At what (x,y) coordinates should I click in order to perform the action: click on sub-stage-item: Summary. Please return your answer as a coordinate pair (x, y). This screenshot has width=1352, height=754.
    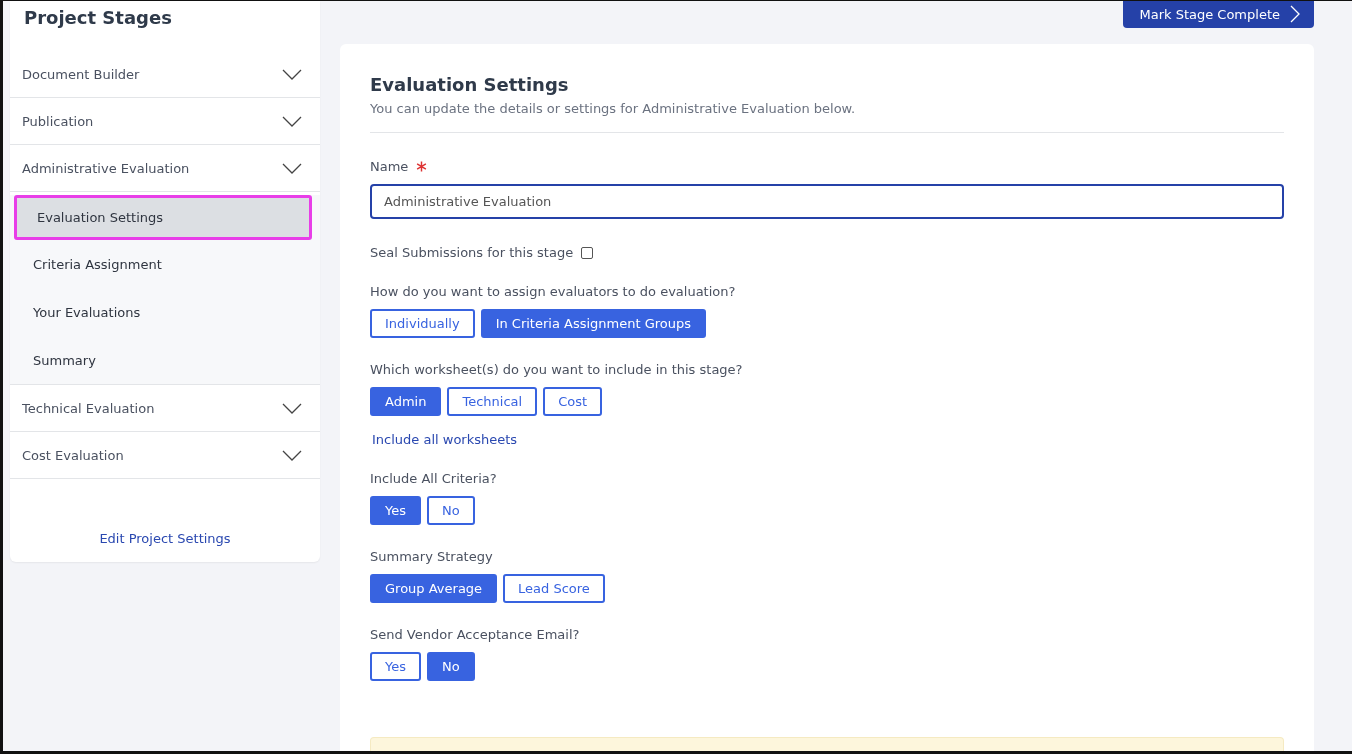
    Looking at the image, I should click on (165, 360).